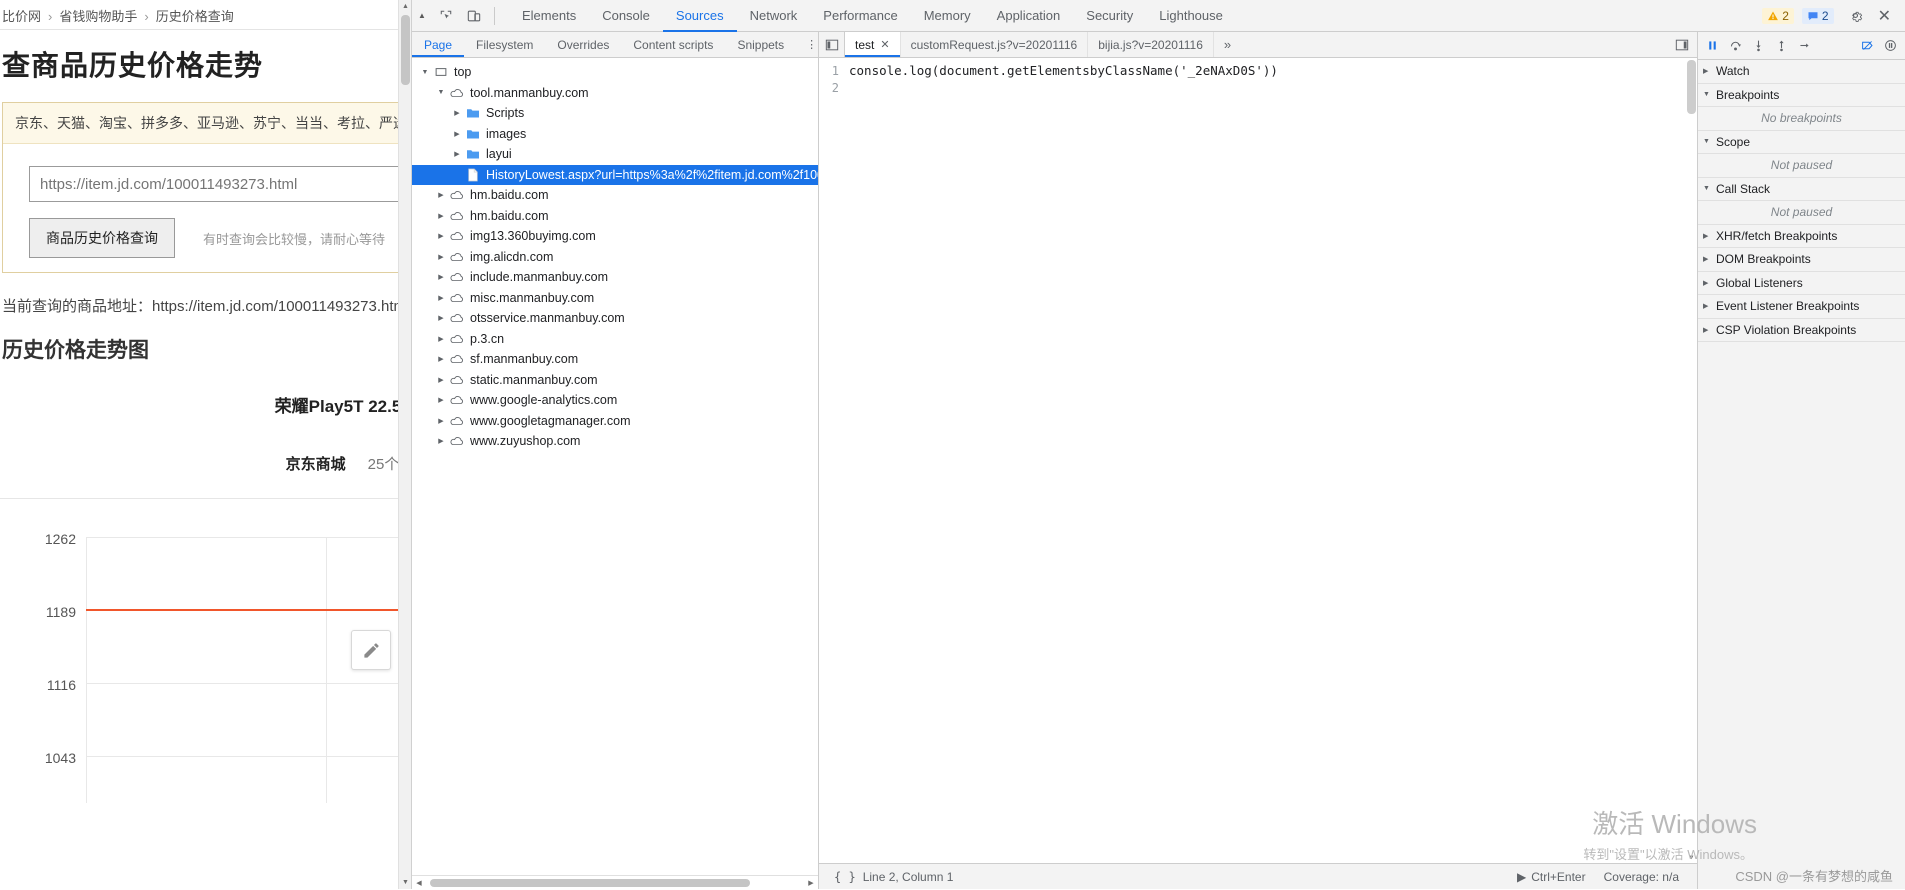 The image size is (1905, 890). I want to click on step-out-icon, so click(1781, 46).